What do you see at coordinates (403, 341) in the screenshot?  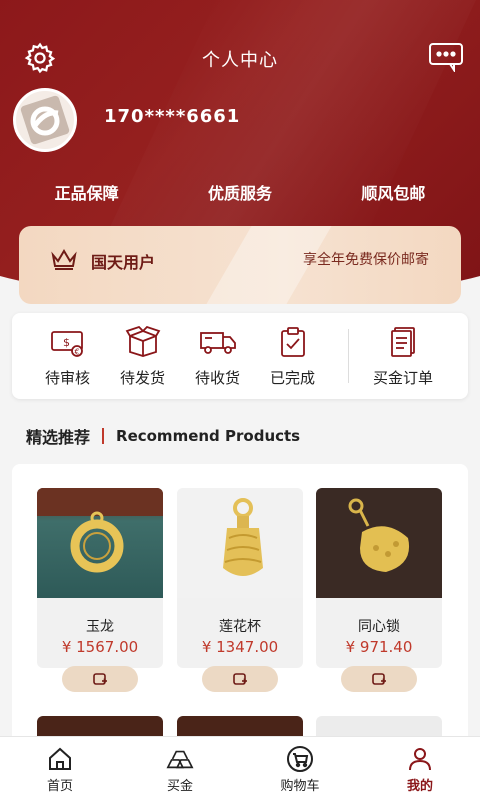 I see `document-icon` at bounding box center [403, 341].